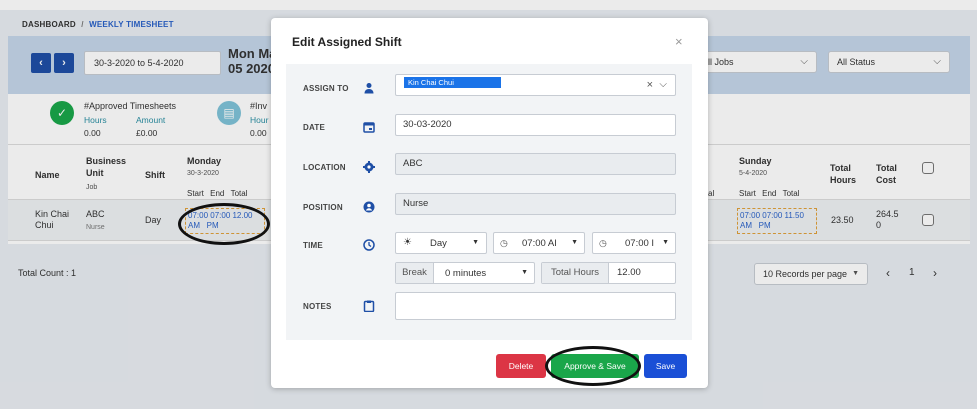 This screenshot has height=409, width=977. Describe the element at coordinates (326, 88) in the screenshot. I see `assign-to-label: ASSIGN TO` at that location.